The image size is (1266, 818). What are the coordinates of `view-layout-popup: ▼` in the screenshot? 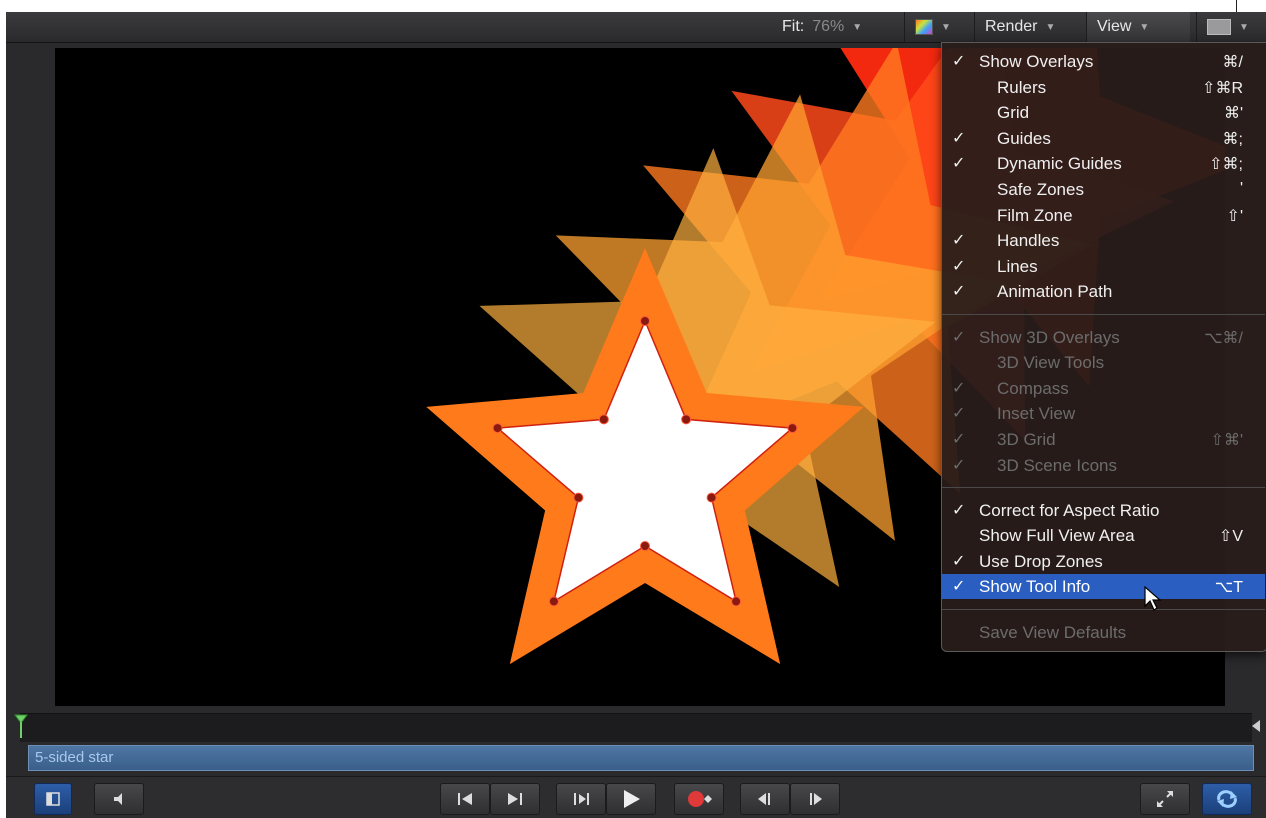 It's located at (1231, 27).